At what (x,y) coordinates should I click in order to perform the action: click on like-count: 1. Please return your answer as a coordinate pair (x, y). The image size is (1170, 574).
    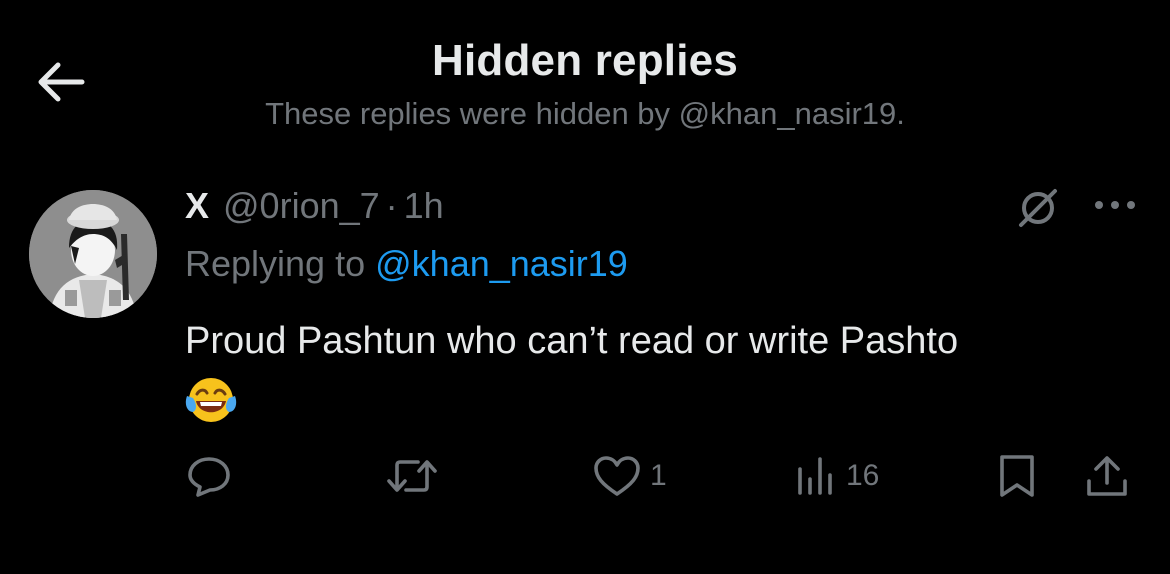
    Looking at the image, I should click on (658, 475).